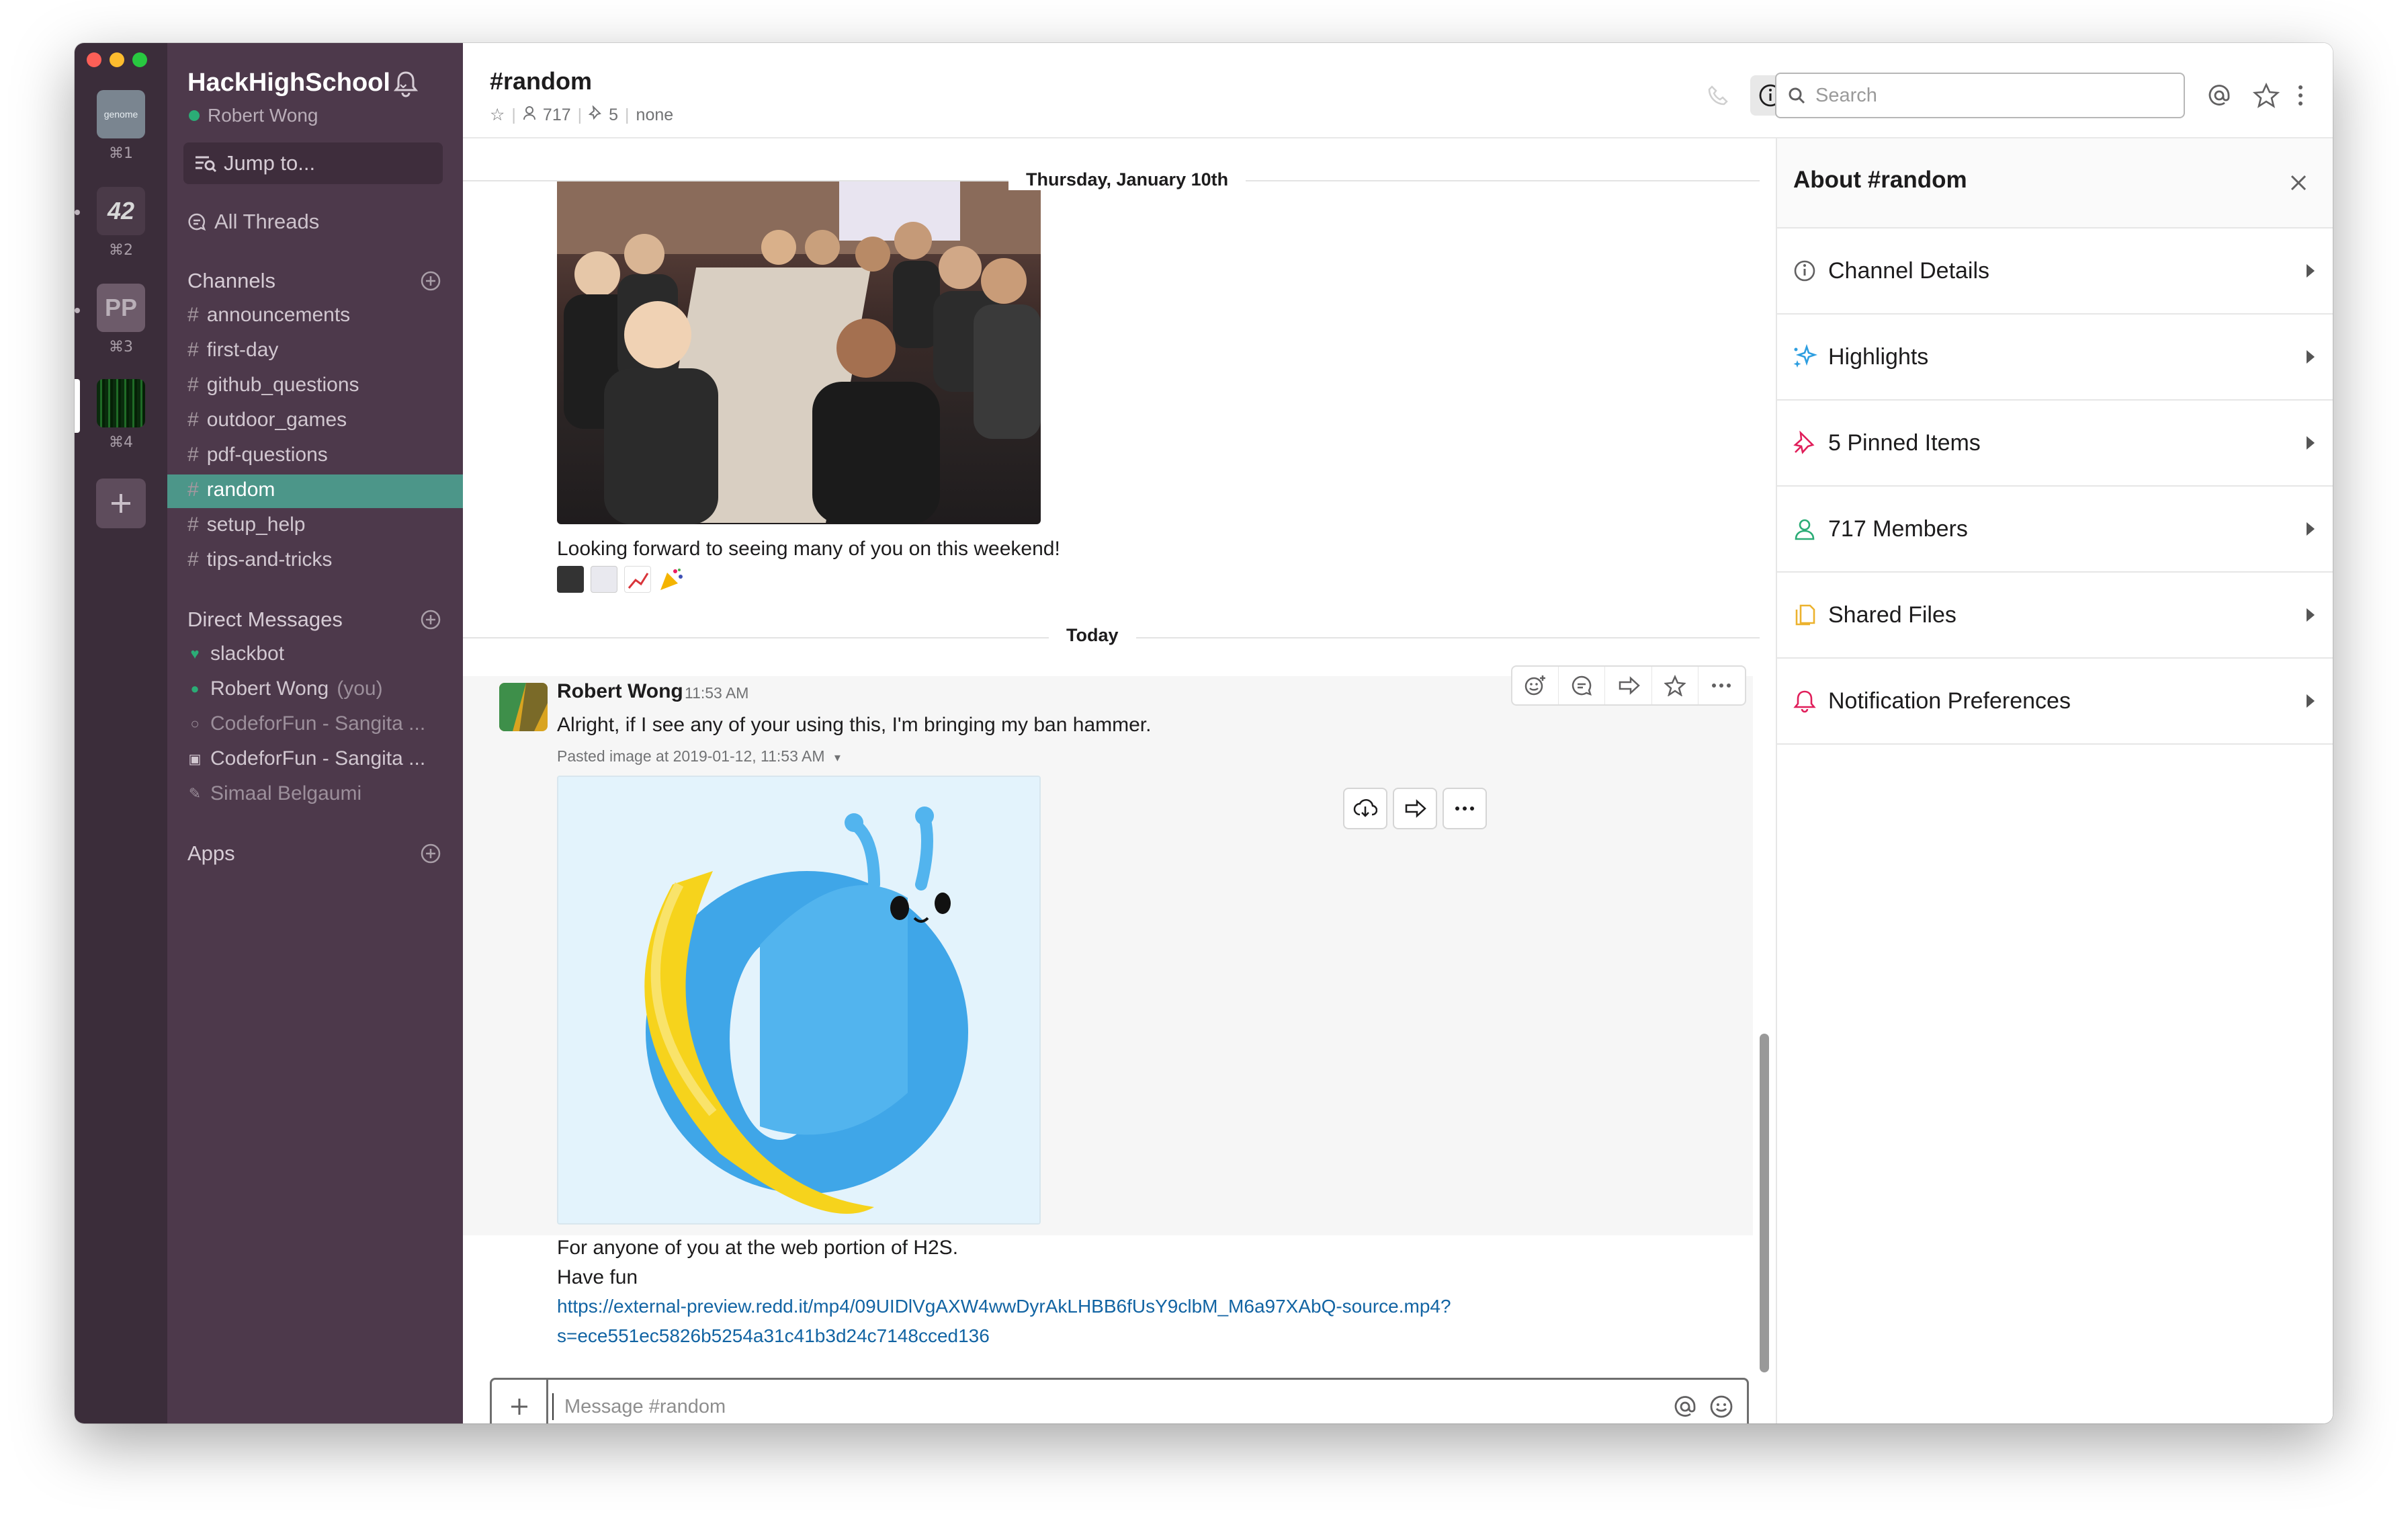 This screenshot has height=1531, width=2408. What do you see at coordinates (269, 689) in the screenshot?
I see `dm-label: Robert Wong` at bounding box center [269, 689].